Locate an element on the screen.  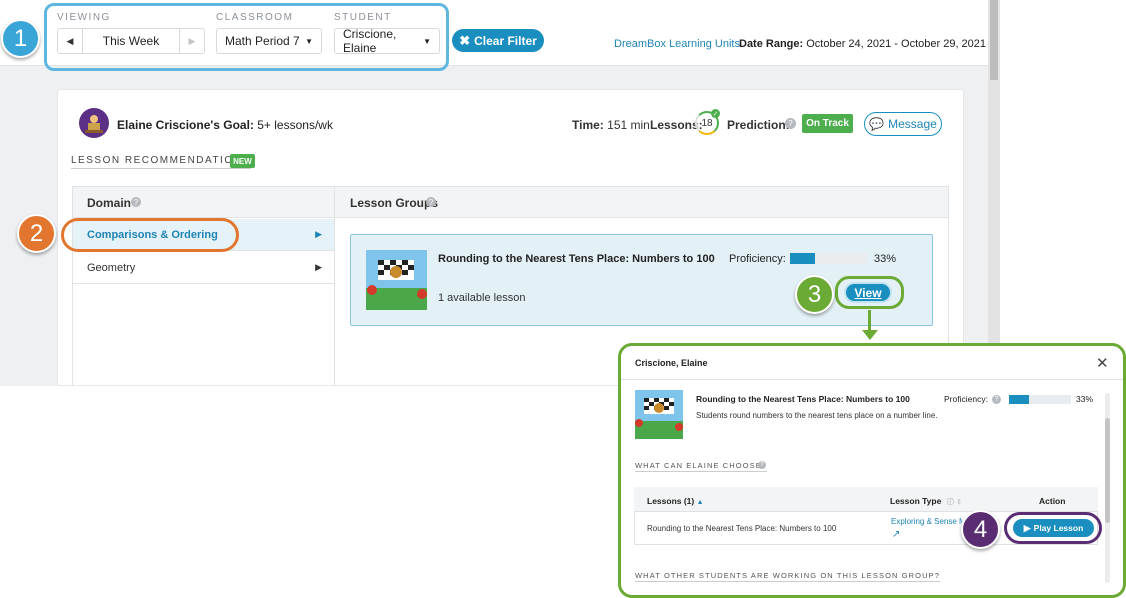
play-lesson-label: Play Lesson is located at coordinates (1058, 528).